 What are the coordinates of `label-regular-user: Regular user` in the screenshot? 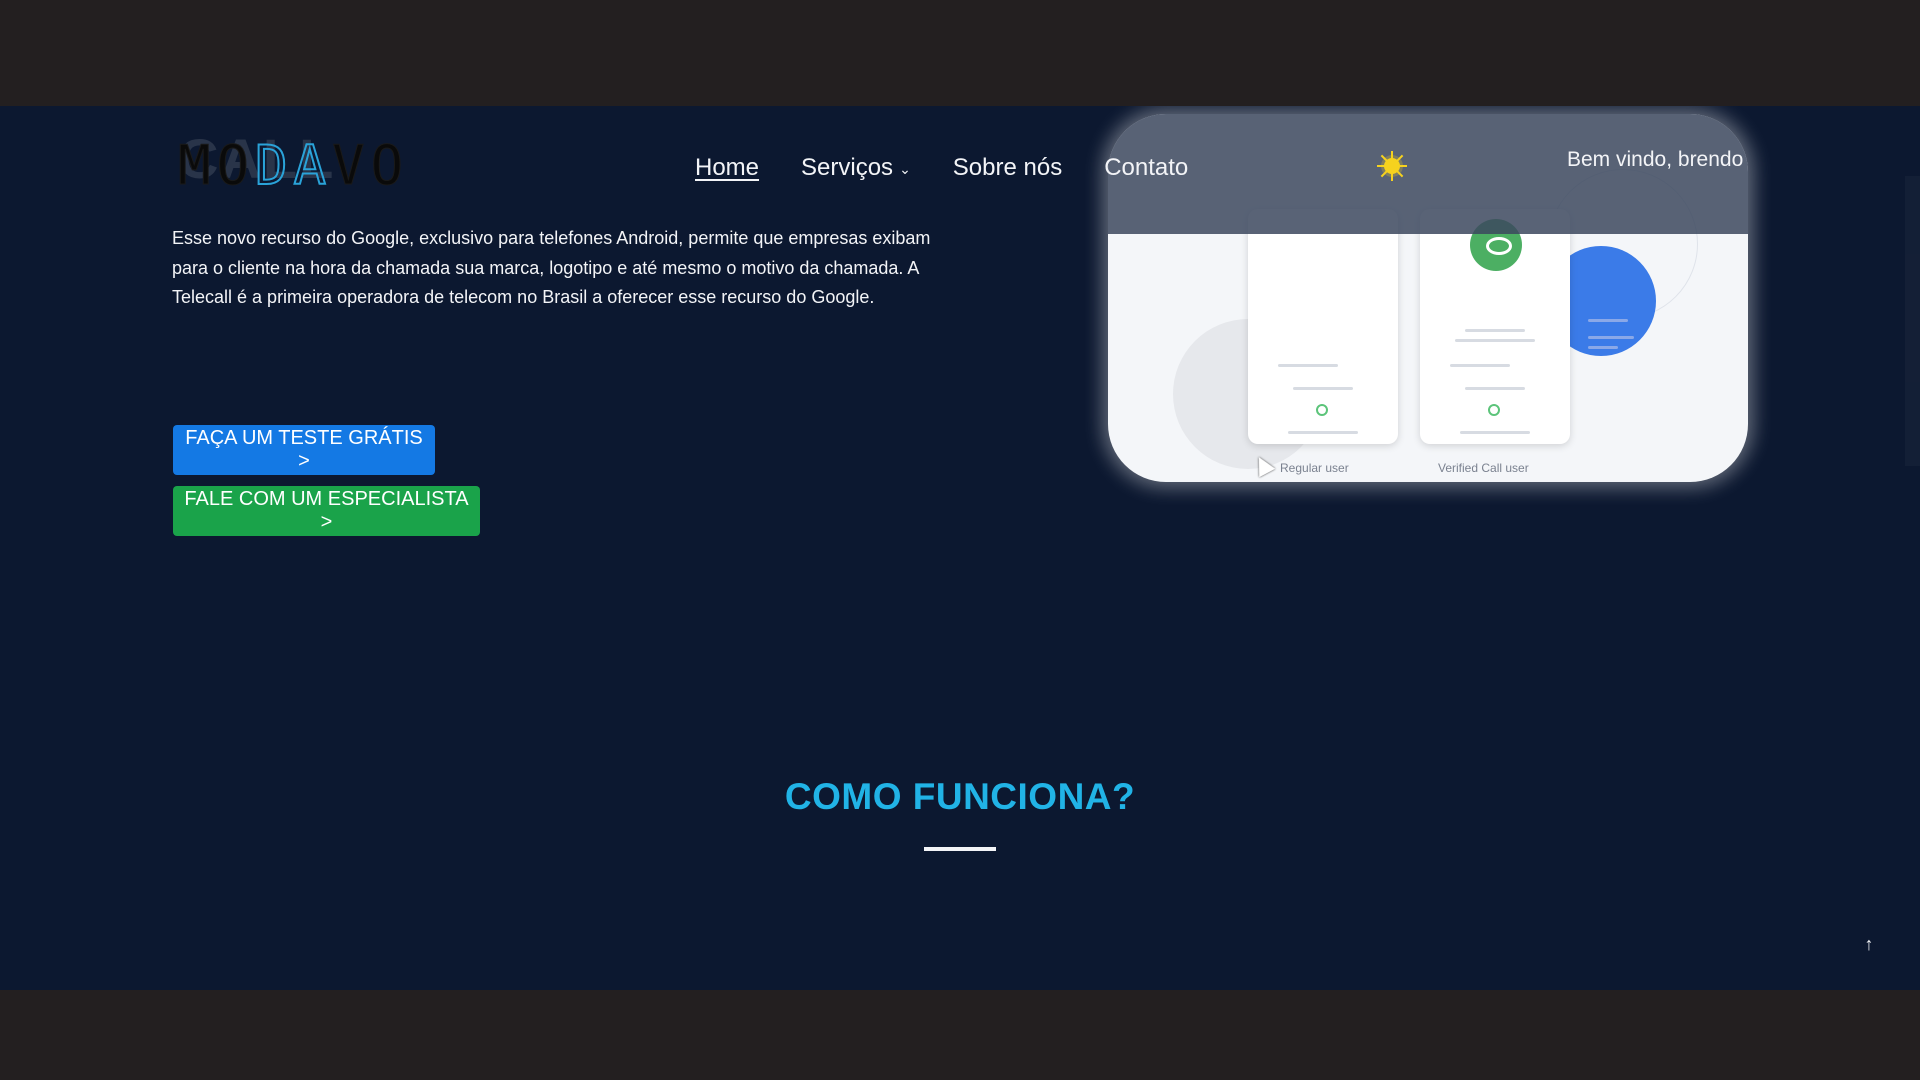 It's located at (1314, 468).